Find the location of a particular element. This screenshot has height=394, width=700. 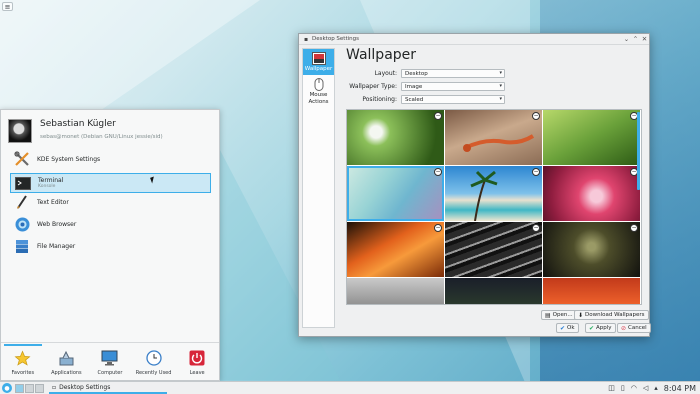

minimize-button: ⌄ is located at coordinates (626, 39).